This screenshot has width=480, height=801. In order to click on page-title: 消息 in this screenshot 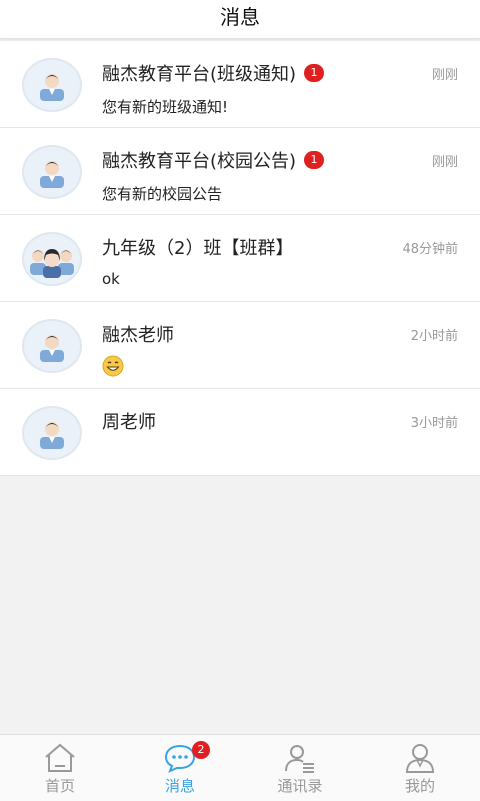, I will do `click(240, 16)`.